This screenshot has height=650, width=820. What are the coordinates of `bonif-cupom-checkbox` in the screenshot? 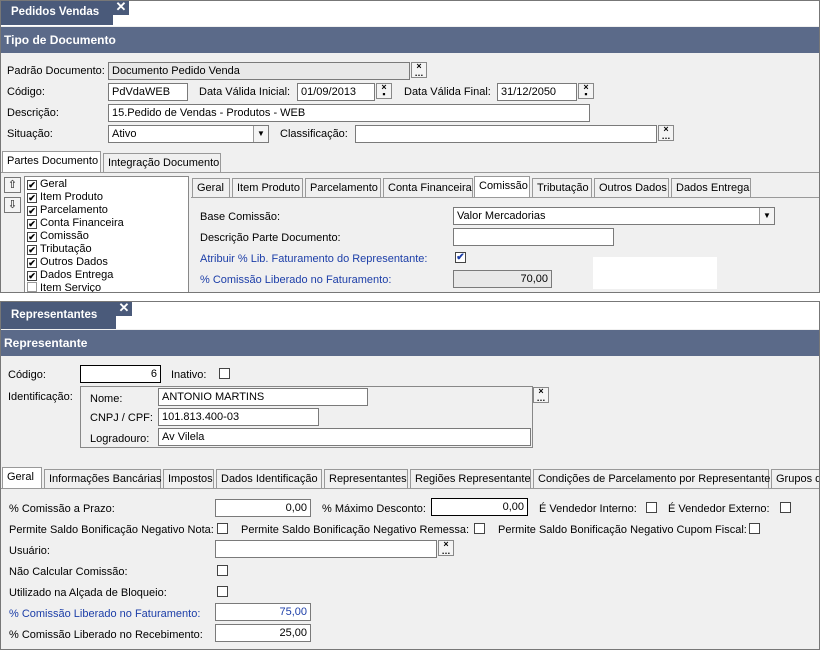 It's located at (754, 528).